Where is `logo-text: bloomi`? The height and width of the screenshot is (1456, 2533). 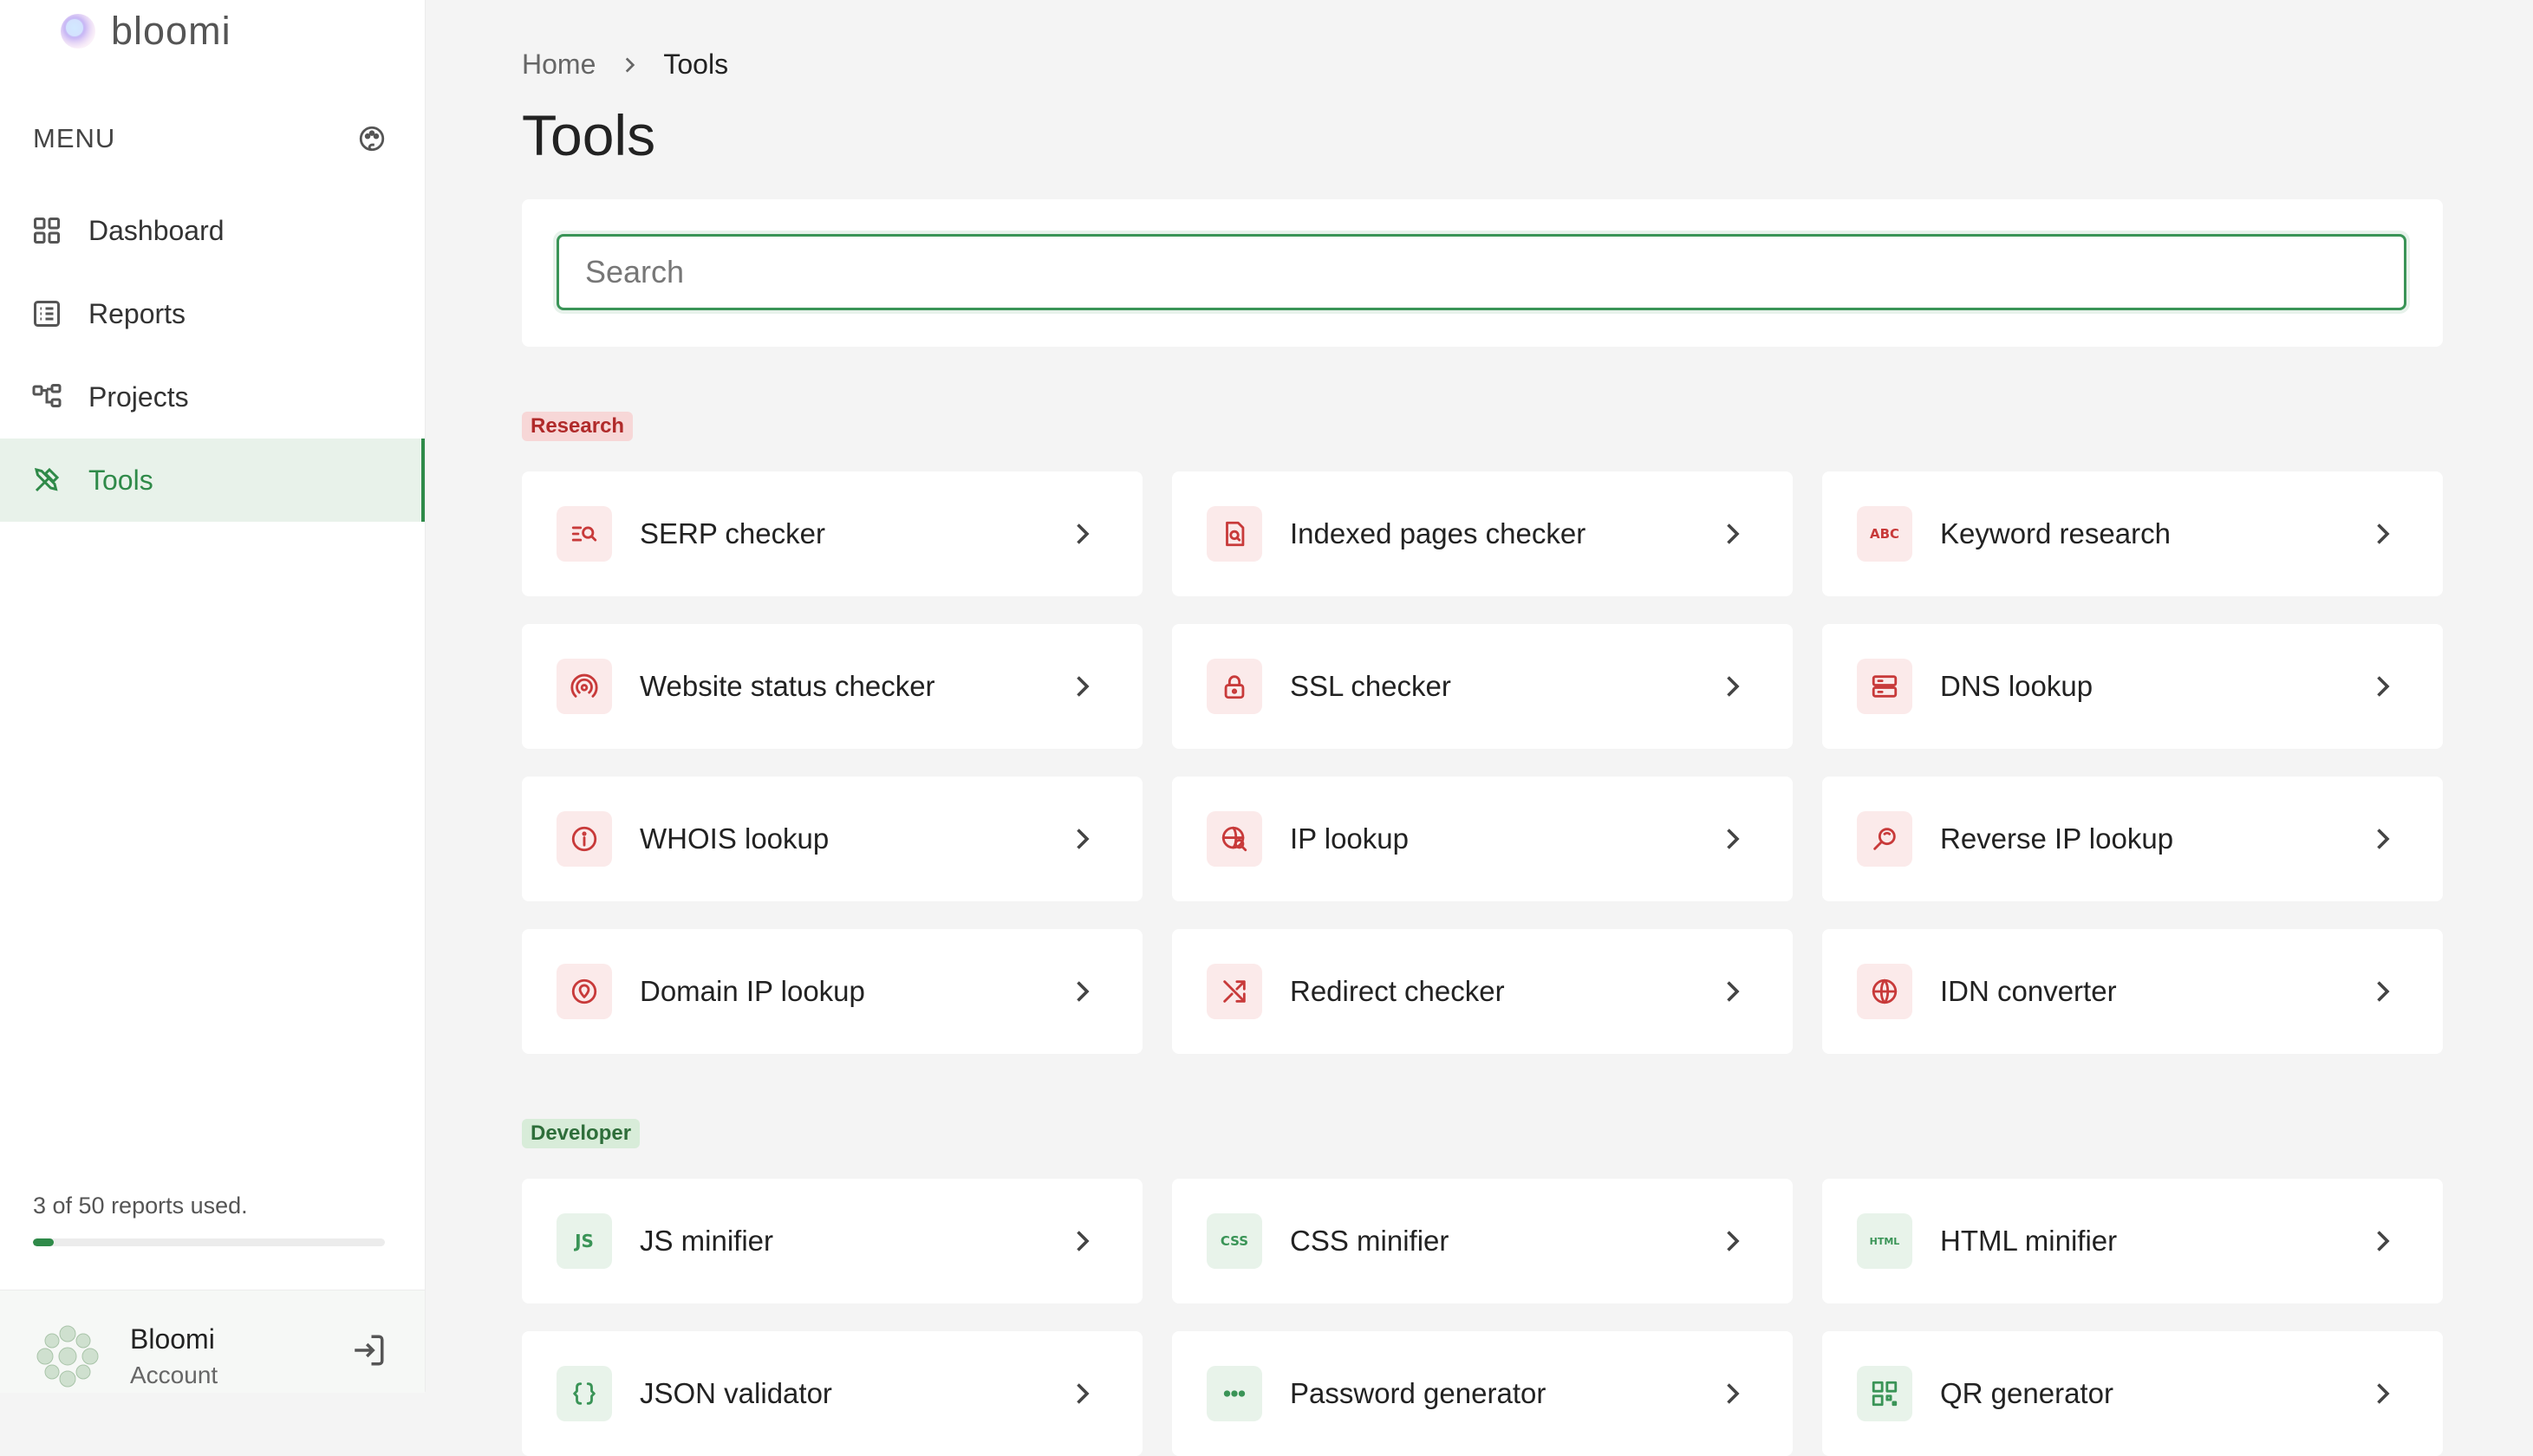 logo-text: bloomi is located at coordinates (171, 31).